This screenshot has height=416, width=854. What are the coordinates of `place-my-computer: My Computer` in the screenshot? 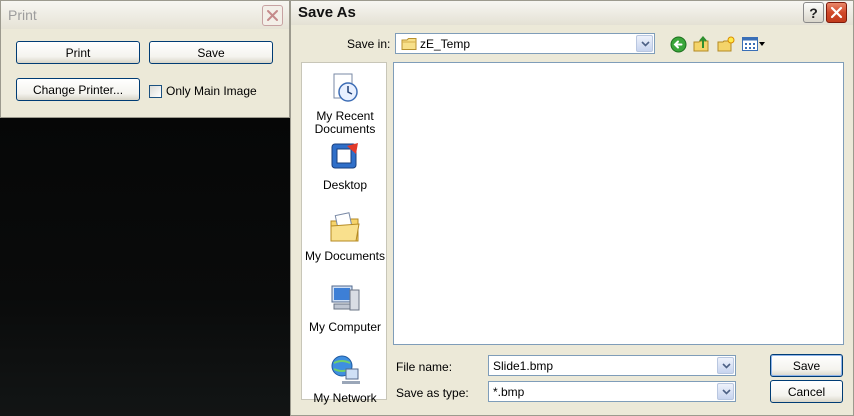 It's located at (345, 308).